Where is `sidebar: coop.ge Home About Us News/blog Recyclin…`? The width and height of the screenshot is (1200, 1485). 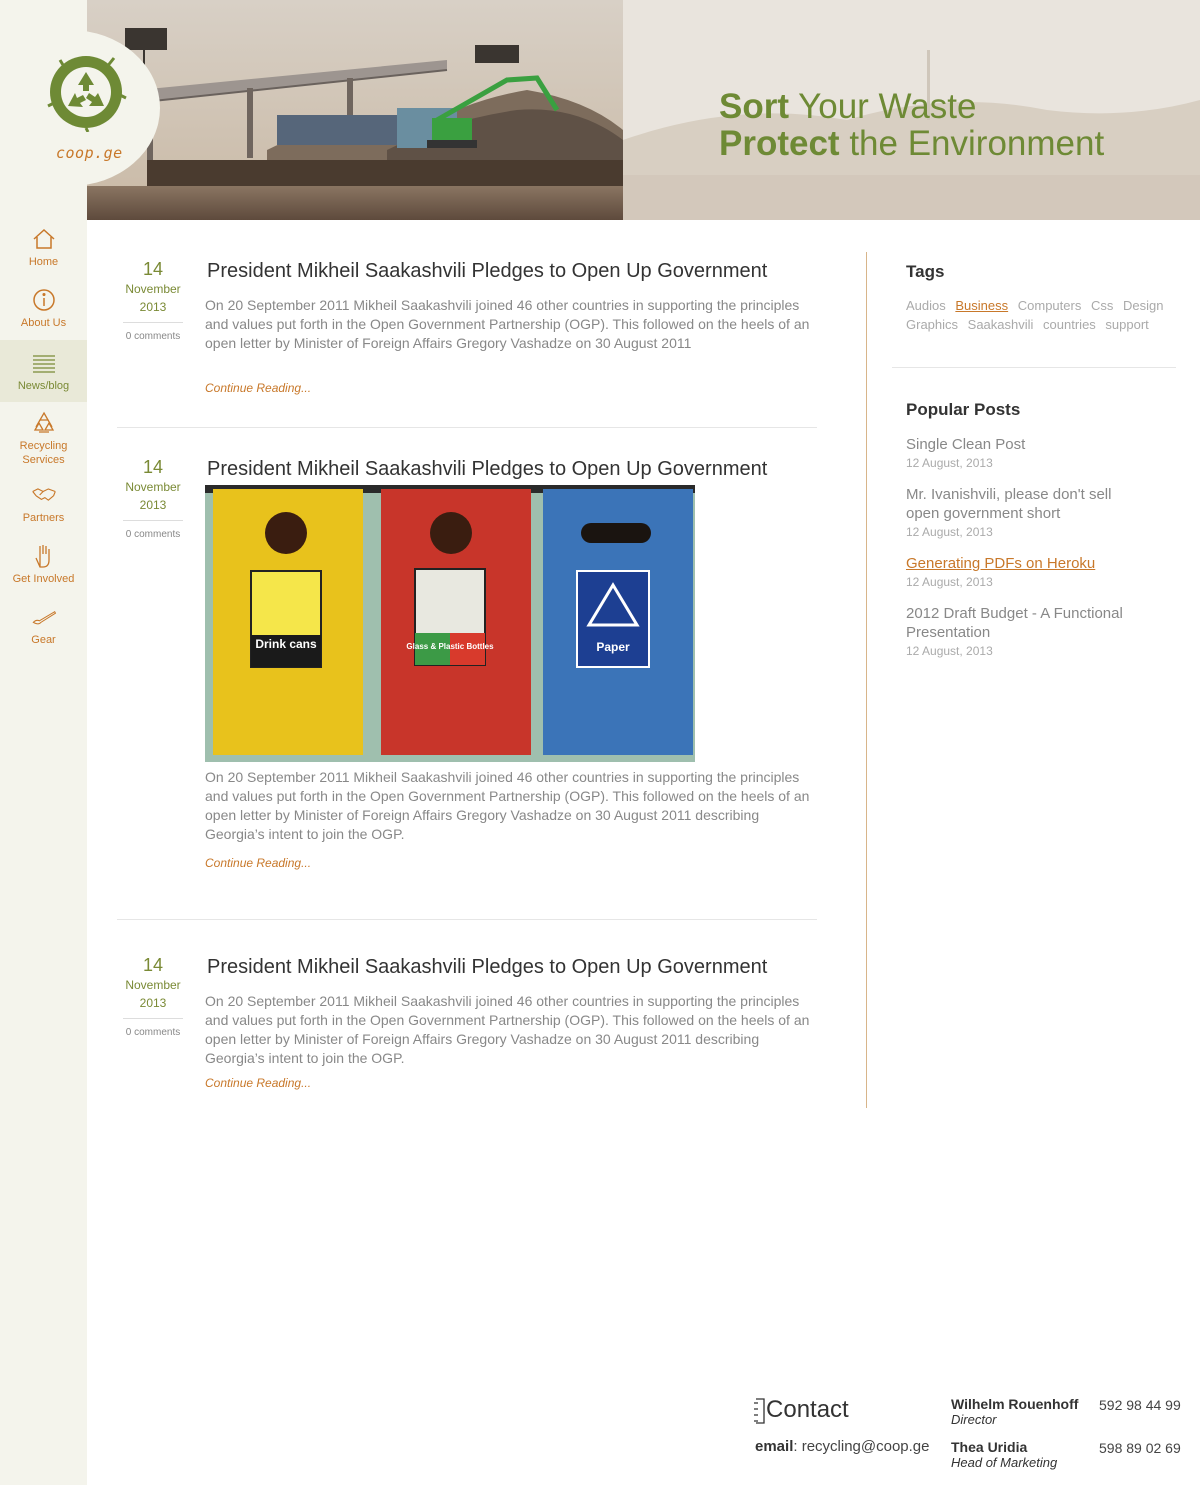
sidebar: coop.ge Home About Us News/blog Recyclin… is located at coordinates (80, 742).